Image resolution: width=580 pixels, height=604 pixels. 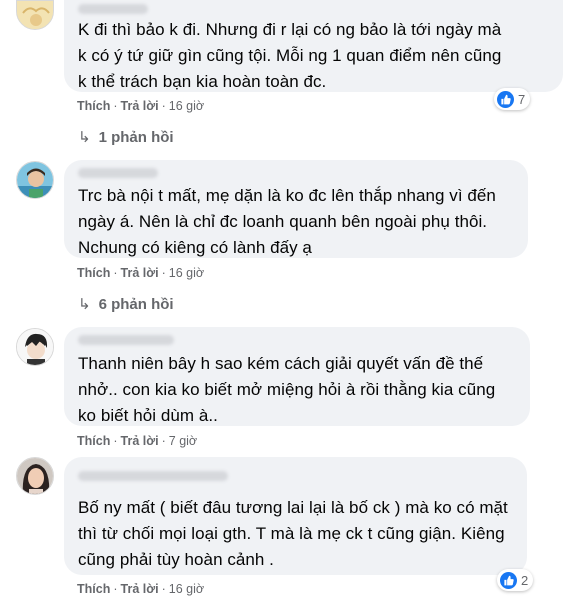 I want to click on reaction-count: 7, so click(x=522, y=99).